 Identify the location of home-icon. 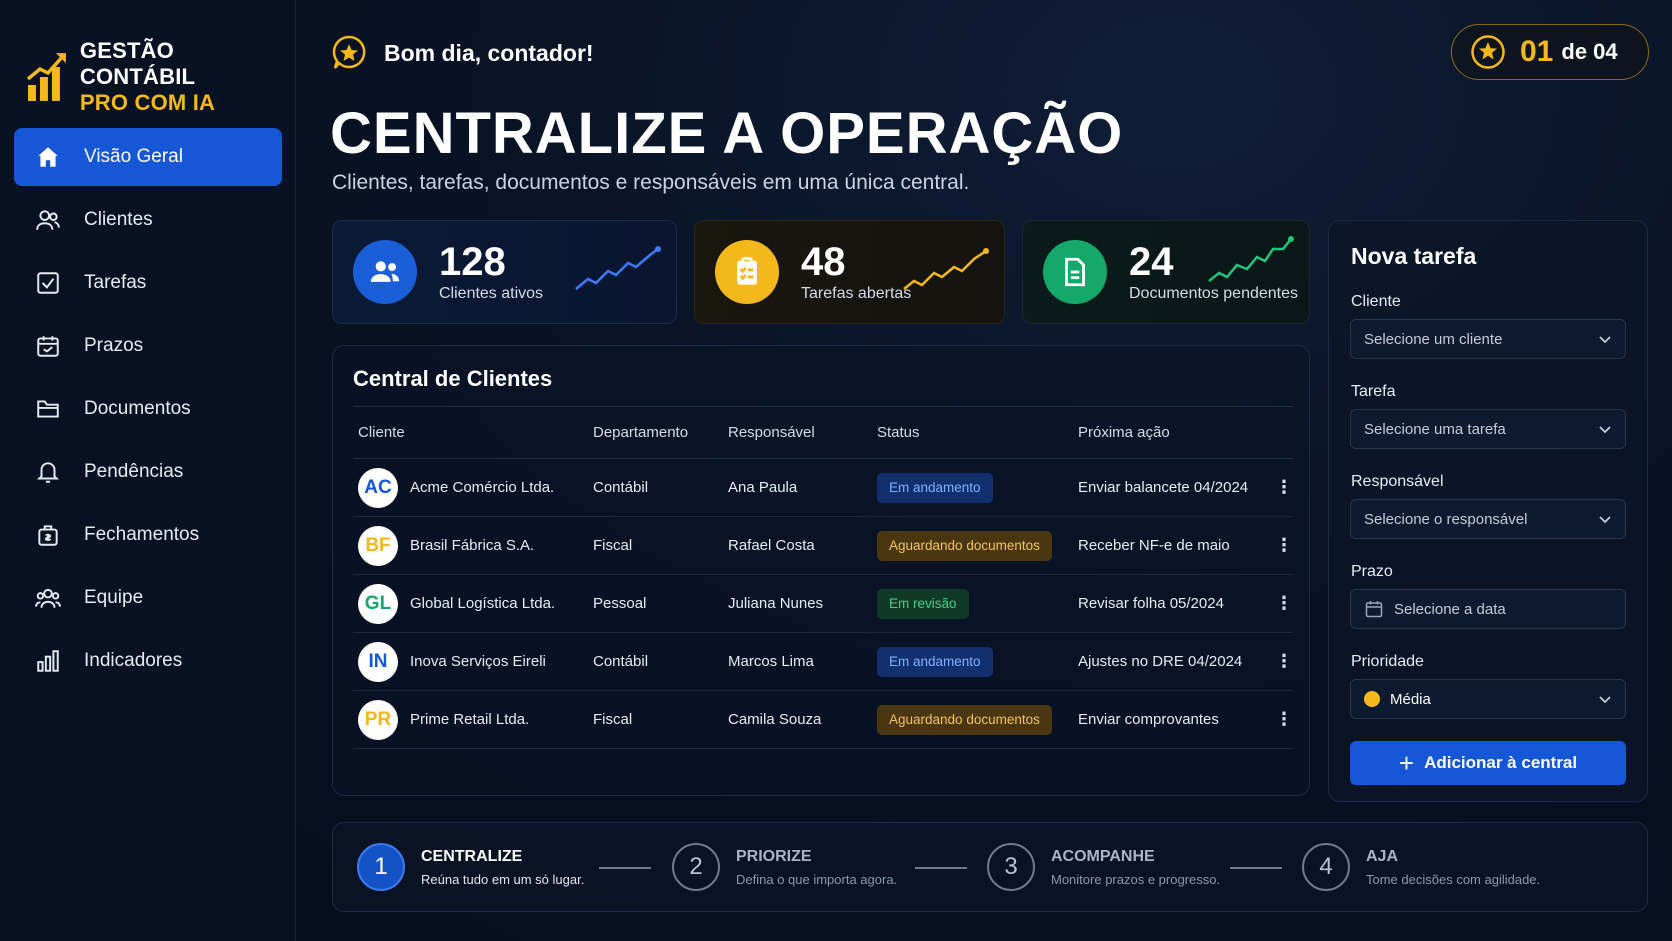
(48, 157).